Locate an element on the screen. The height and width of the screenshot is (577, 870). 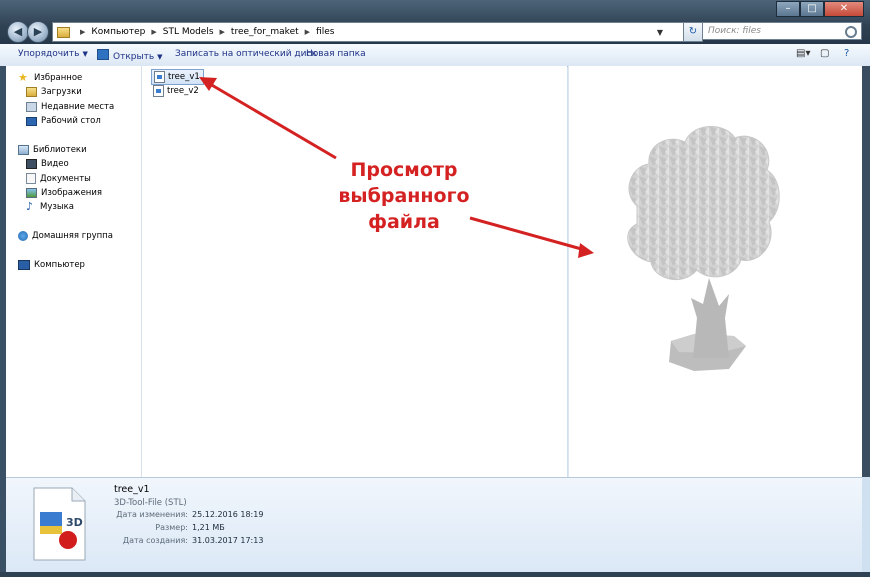
sidebar-item-downloads: Загрузки is located at coordinates (54, 92).